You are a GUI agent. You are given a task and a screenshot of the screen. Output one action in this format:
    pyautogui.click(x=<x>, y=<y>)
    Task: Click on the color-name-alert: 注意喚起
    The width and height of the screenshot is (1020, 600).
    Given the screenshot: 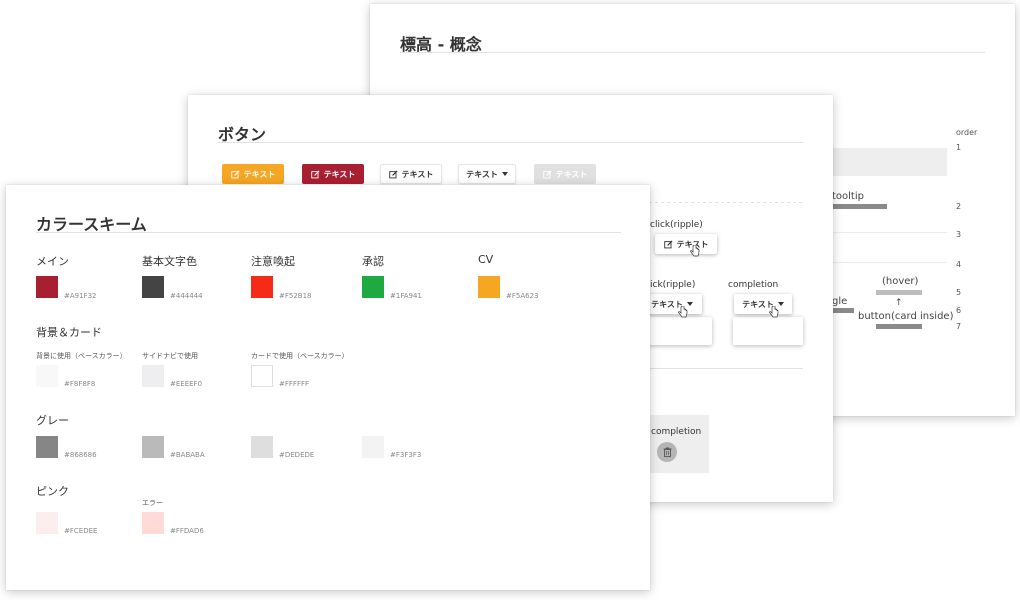 What is the action you would take?
    pyautogui.click(x=273, y=261)
    